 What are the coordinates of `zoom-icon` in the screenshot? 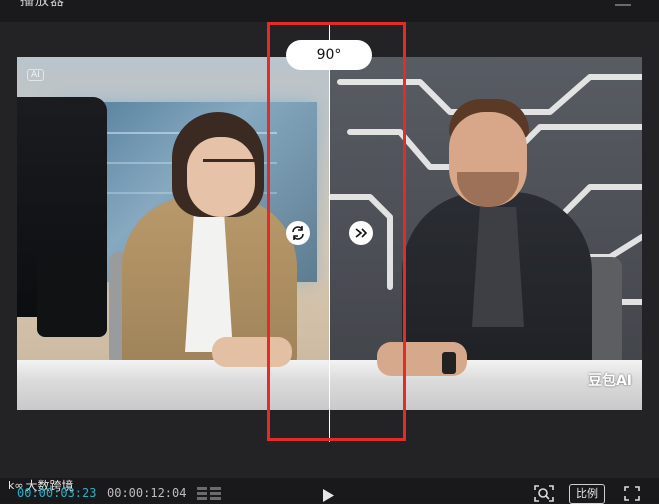 It's located at (544, 493).